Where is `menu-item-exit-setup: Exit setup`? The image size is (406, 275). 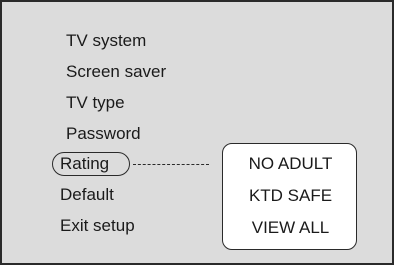 menu-item-exit-setup: Exit setup is located at coordinates (97, 226).